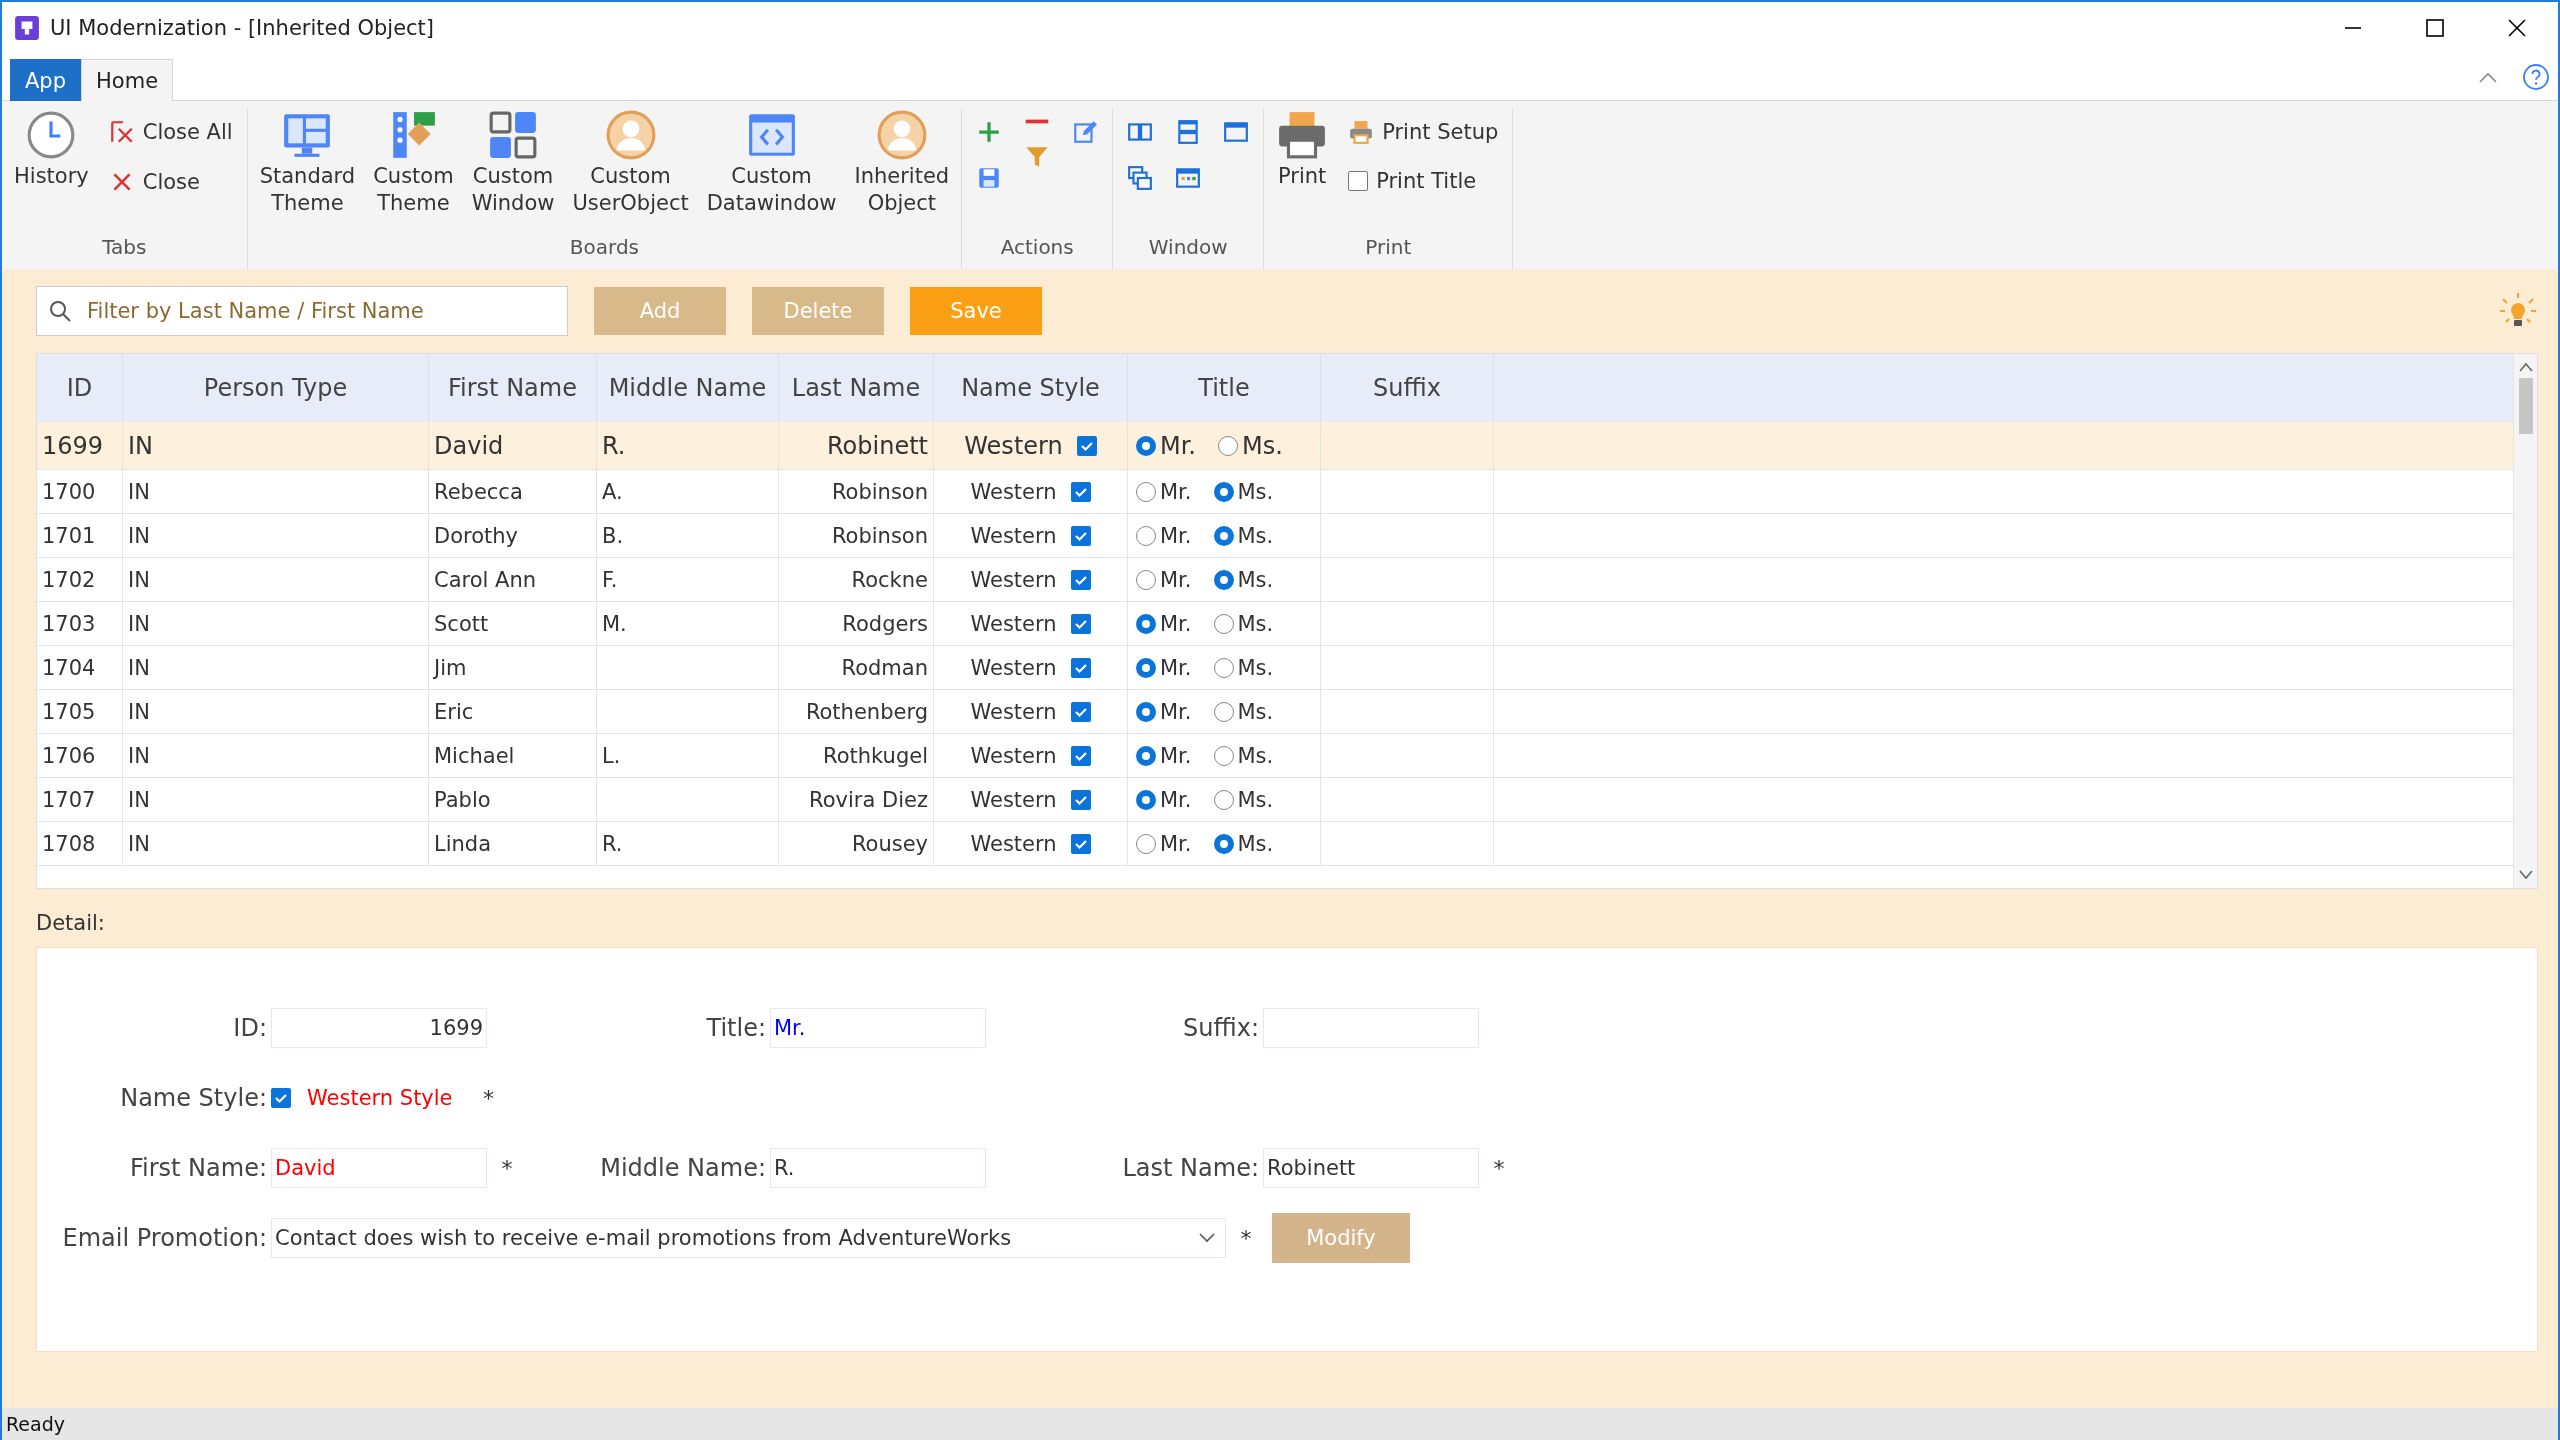  I want to click on table-row: 1699 IN David R. Robinett Western Mr. Ms., so click(1275, 446).